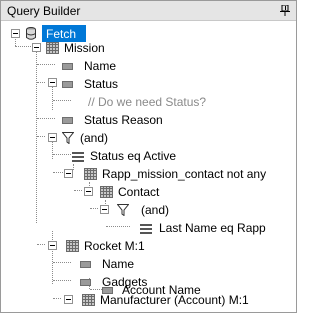  What do you see at coordinates (184, 174) in the screenshot?
I see `node-label: Rapp_mission_contact not any` at bounding box center [184, 174].